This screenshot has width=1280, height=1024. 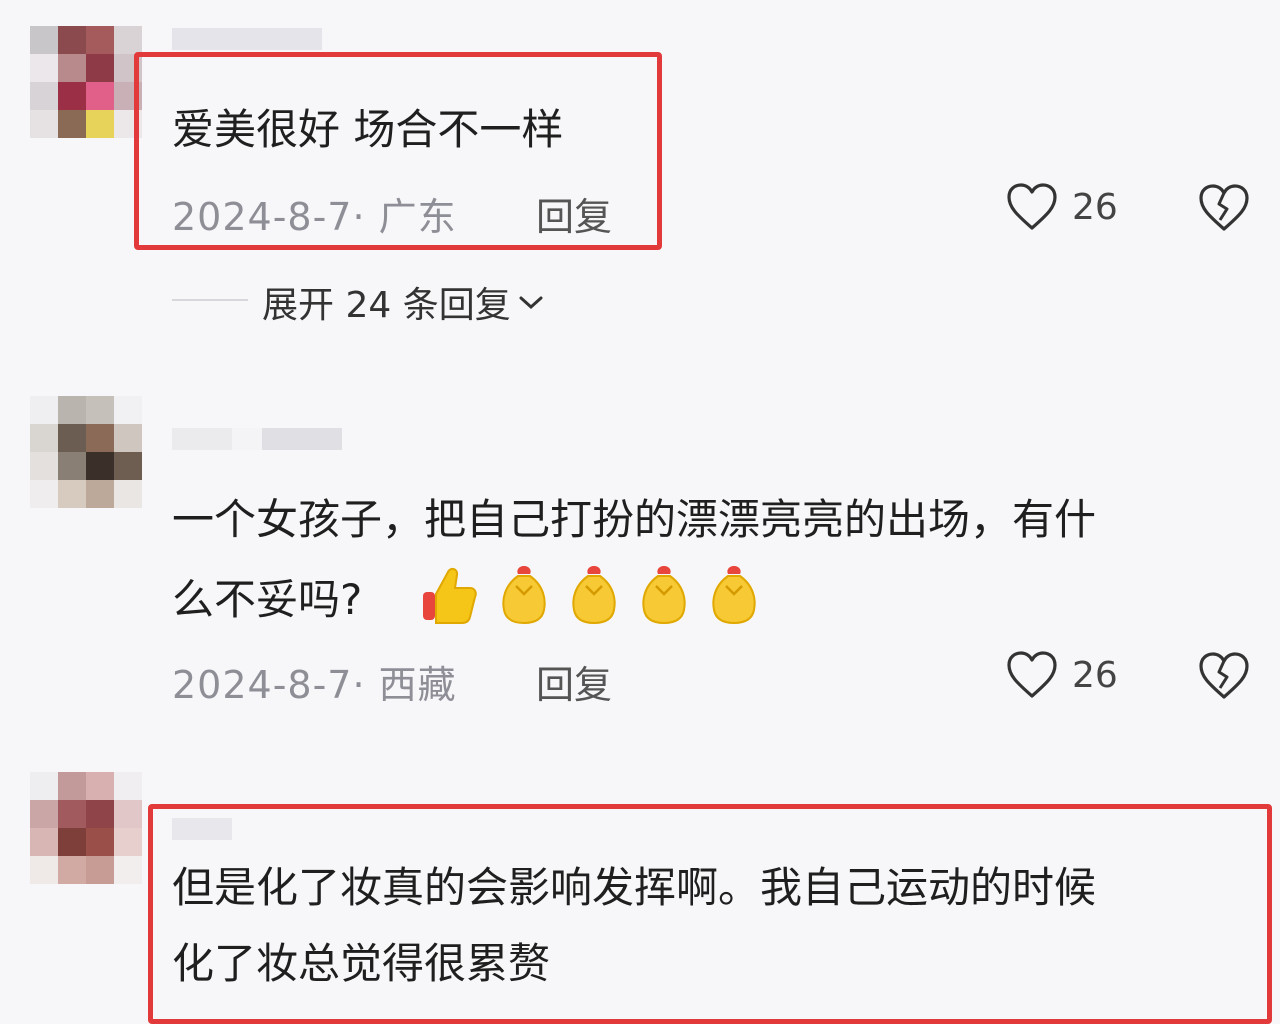 I want to click on expand-replies-button: 展开 24 条回复, so click(x=403, y=302).